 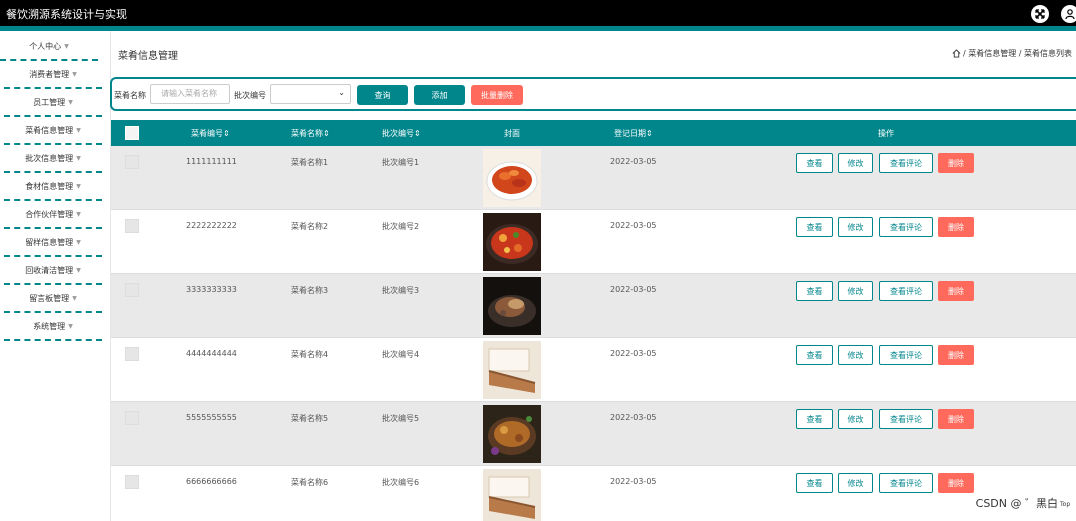 I want to click on sidebar-item-staff: 员工管理 ▼, so click(x=53, y=103).